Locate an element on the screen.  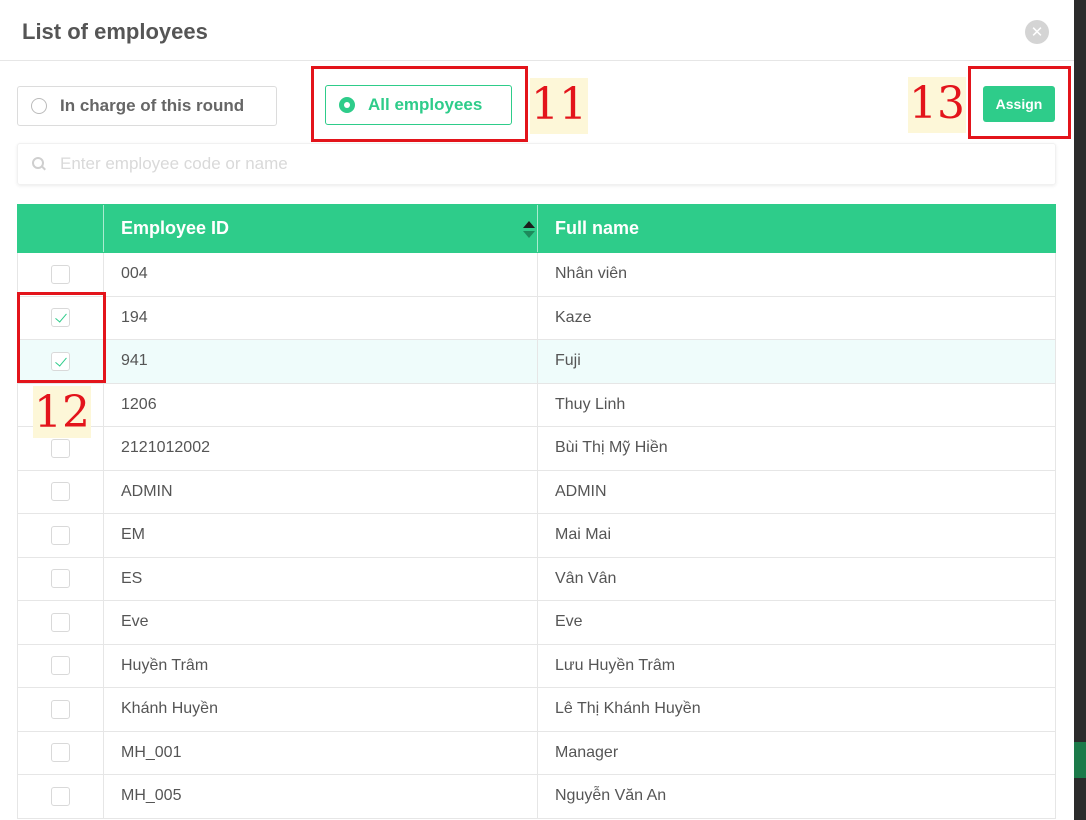
employee-id-cell: ES is located at coordinates (321, 578).